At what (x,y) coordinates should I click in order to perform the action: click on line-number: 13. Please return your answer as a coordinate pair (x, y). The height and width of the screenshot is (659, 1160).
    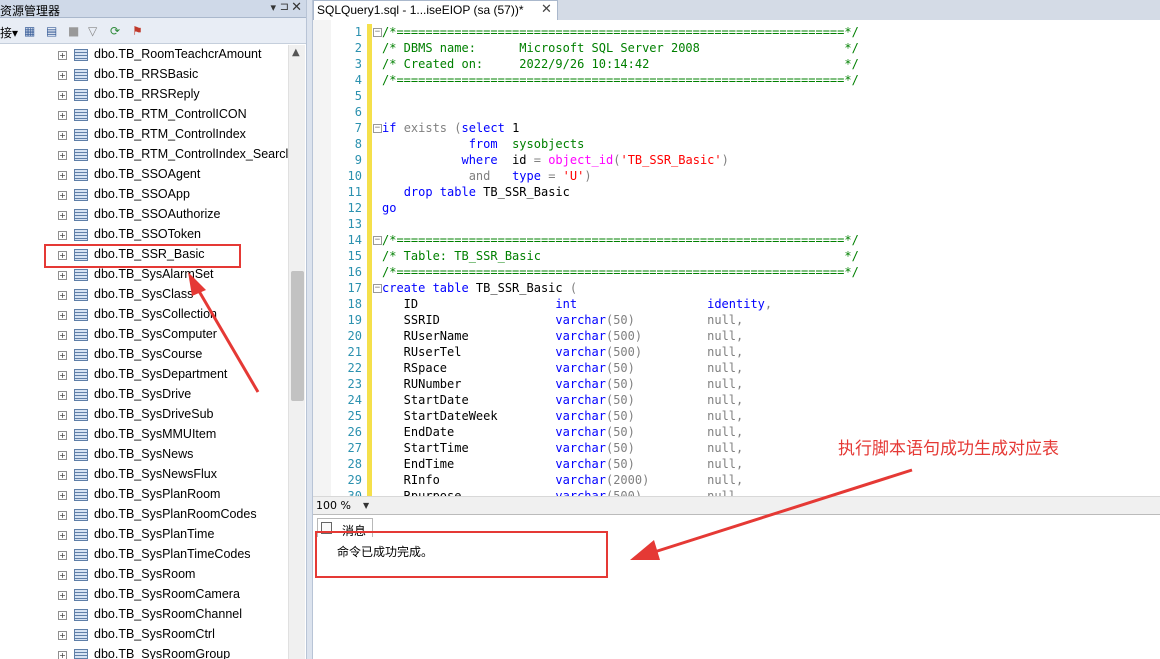
    Looking at the image, I should click on (354, 224).